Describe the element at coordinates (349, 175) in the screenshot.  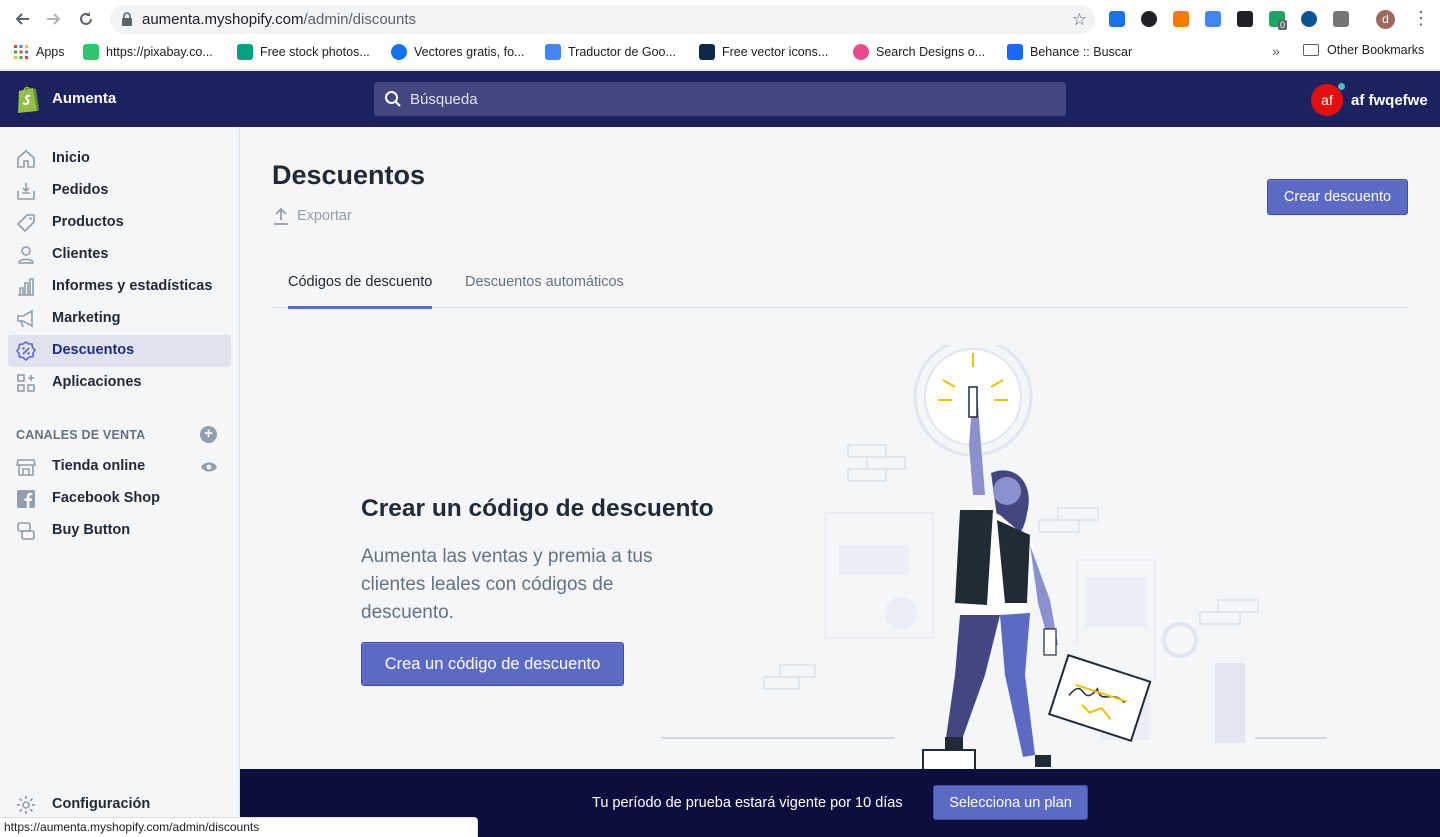
I see `page-title: Descuentos` at that location.